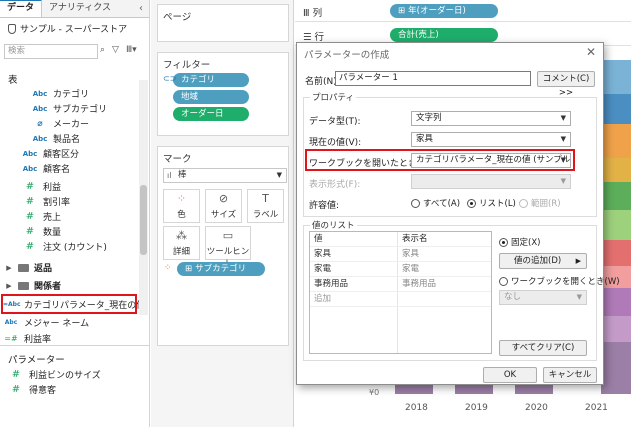 This screenshot has width=631, height=427. What do you see at coordinates (141, 8) in the screenshot?
I see `chevron-left-icon: ‹` at bounding box center [141, 8].